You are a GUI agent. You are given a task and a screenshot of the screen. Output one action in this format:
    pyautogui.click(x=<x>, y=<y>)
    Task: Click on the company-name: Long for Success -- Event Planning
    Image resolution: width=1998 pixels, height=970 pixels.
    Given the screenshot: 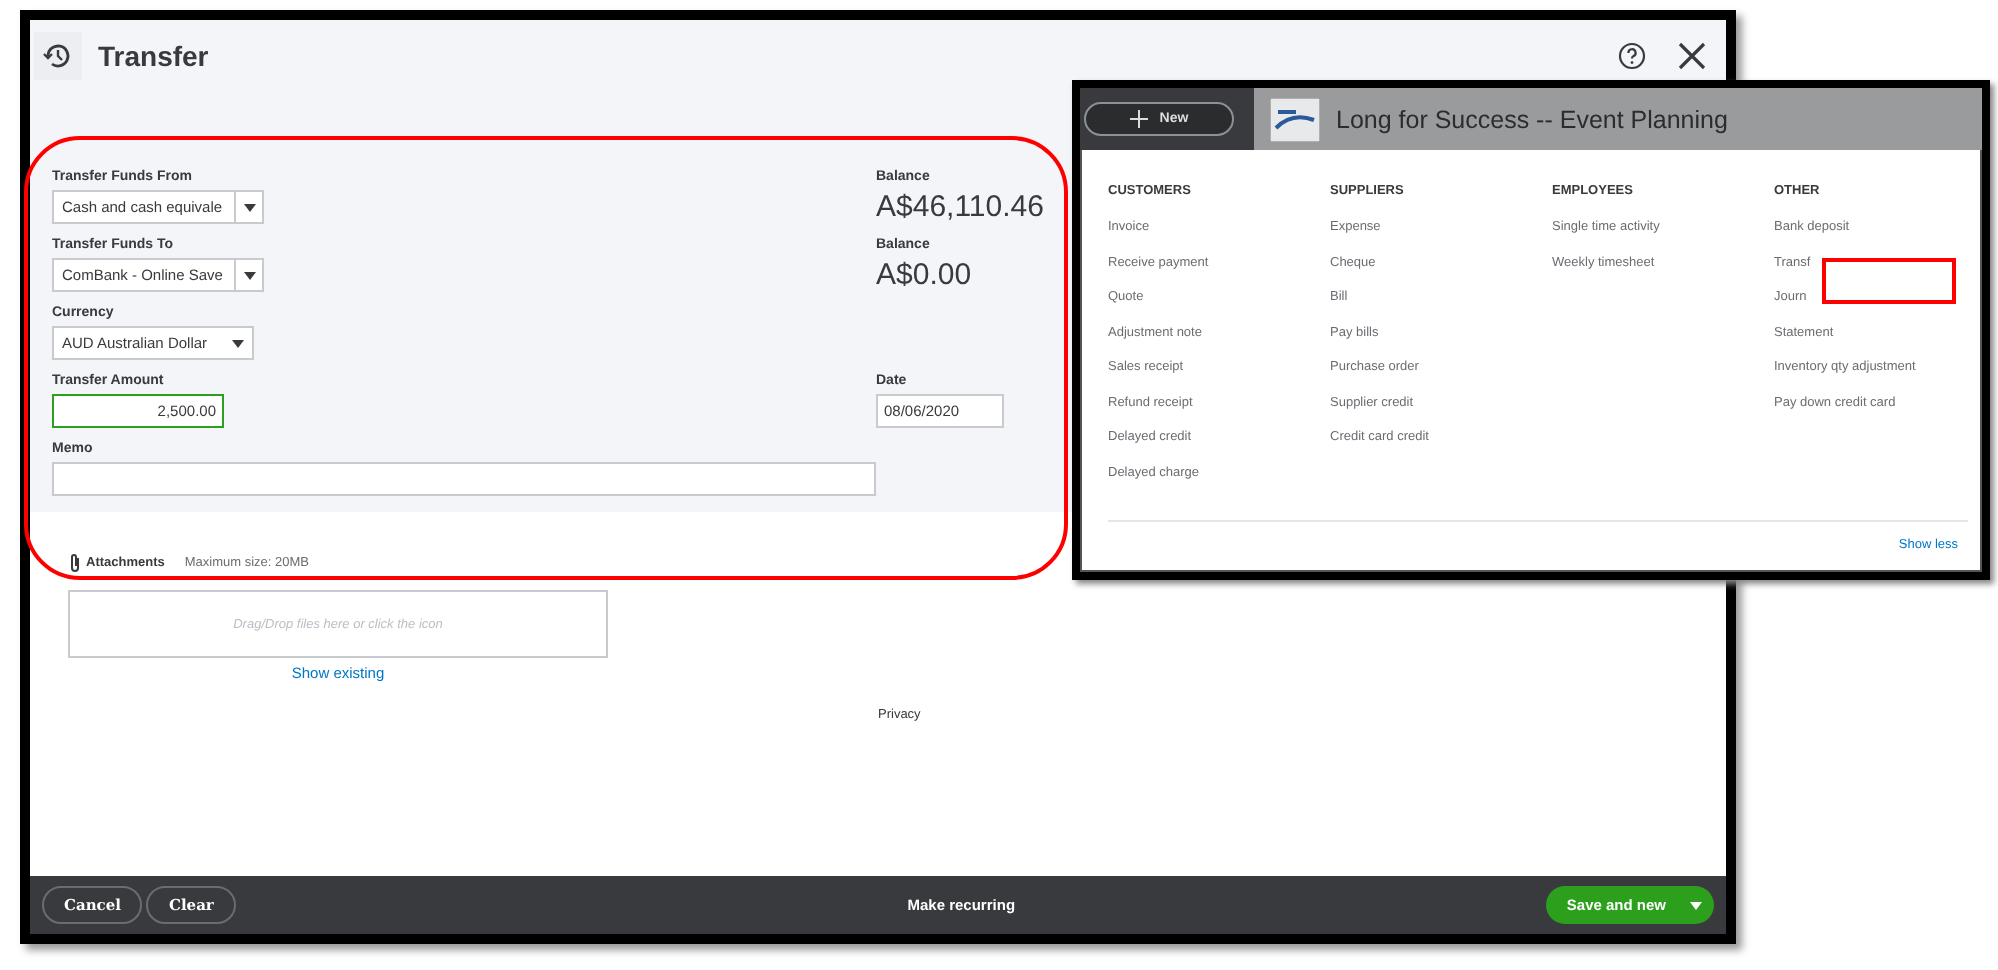 What is the action you would take?
    pyautogui.click(x=1532, y=119)
    